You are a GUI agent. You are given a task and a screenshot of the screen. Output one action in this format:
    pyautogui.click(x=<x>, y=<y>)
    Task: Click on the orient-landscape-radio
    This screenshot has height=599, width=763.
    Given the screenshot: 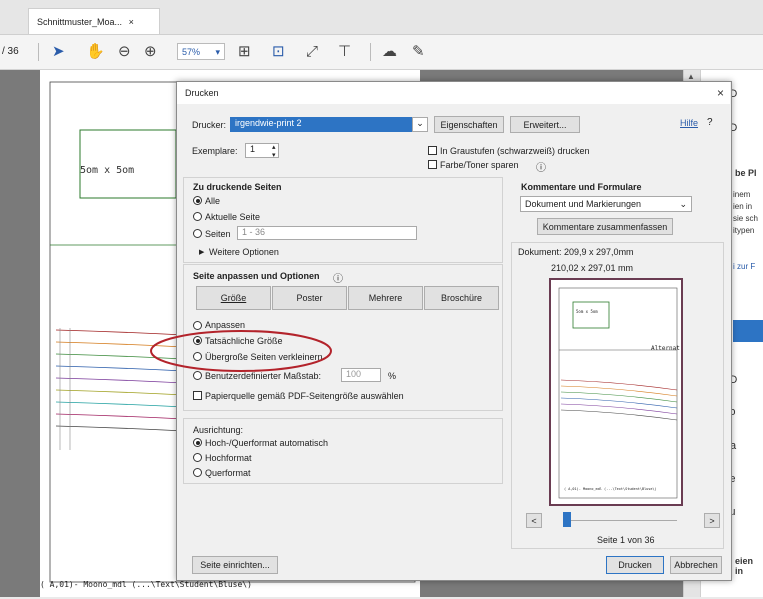 What is the action you would take?
    pyautogui.click(x=197, y=472)
    